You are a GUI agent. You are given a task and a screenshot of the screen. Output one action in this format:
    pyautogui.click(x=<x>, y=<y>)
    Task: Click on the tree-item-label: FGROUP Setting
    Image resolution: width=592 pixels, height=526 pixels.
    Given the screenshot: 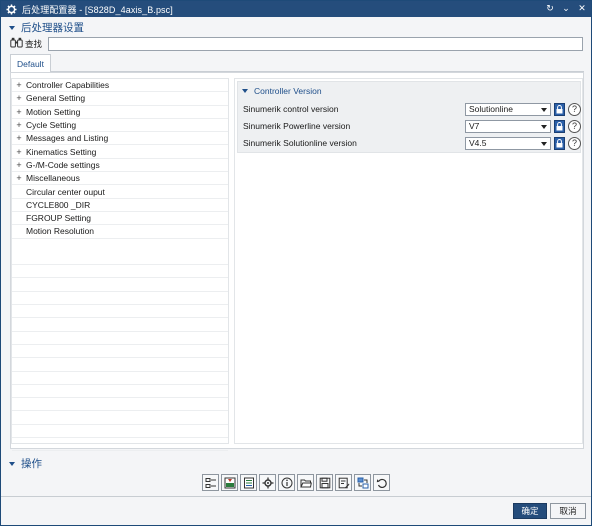 What is the action you would take?
    pyautogui.click(x=59, y=218)
    